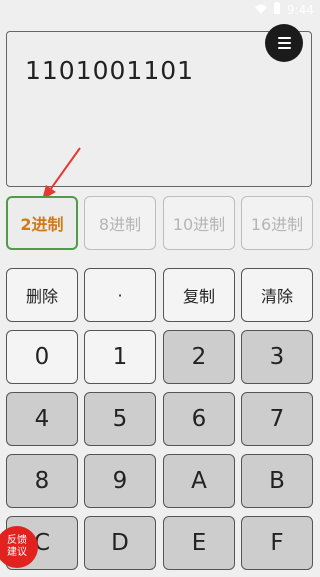 The image size is (320, 577). I want to click on key-0: 0, so click(42, 357).